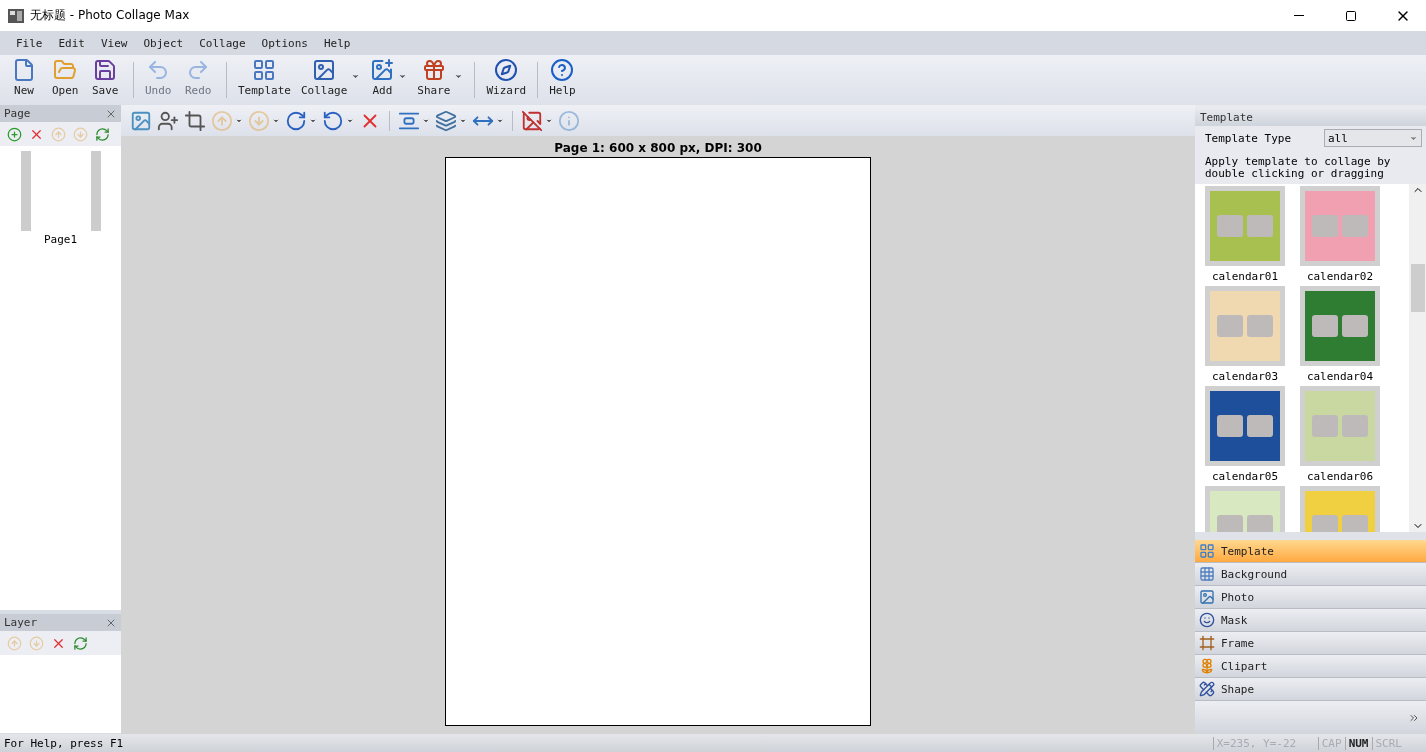 This screenshot has width=1426, height=752. What do you see at coordinates (60, 239) in the screenshot?
I see `page-label: Page1` at bounding box center [60, 239].